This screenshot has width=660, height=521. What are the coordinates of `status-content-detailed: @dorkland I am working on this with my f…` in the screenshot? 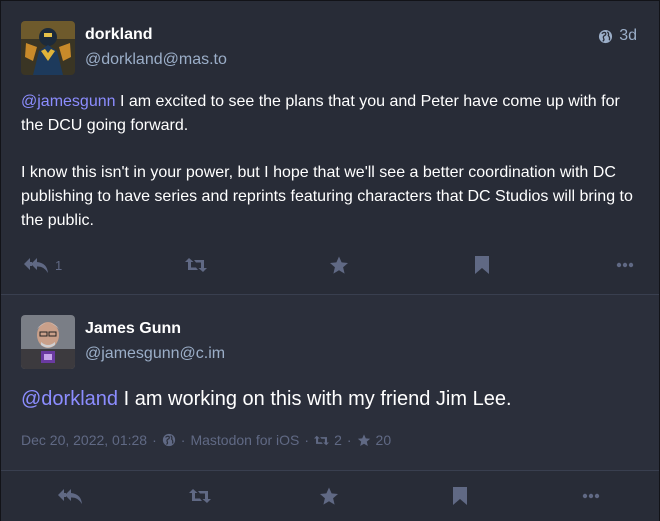 It's located at (266, 399).